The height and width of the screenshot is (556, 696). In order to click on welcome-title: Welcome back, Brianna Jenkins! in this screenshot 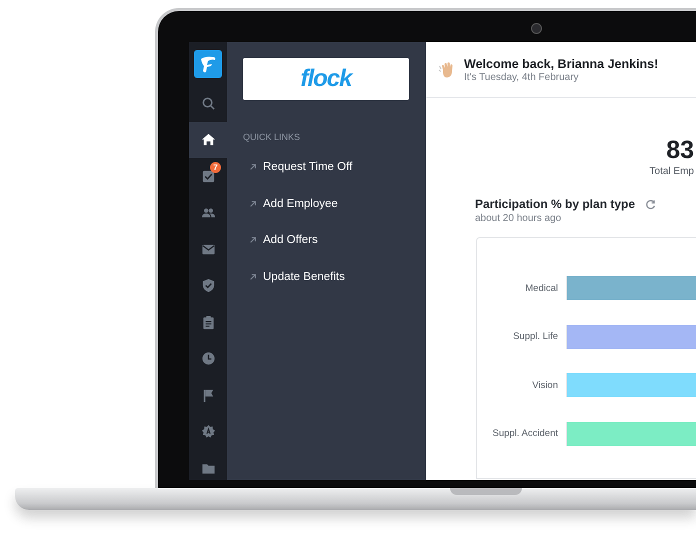, I will do `click(561, 63)`.